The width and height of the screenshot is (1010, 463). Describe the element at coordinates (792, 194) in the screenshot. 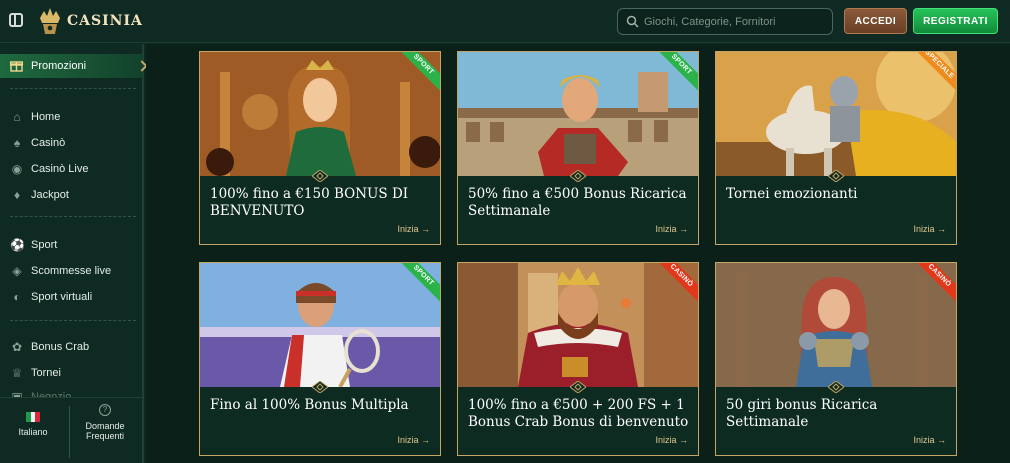

I see `promo-title: Tornei emozionanti` at that location.